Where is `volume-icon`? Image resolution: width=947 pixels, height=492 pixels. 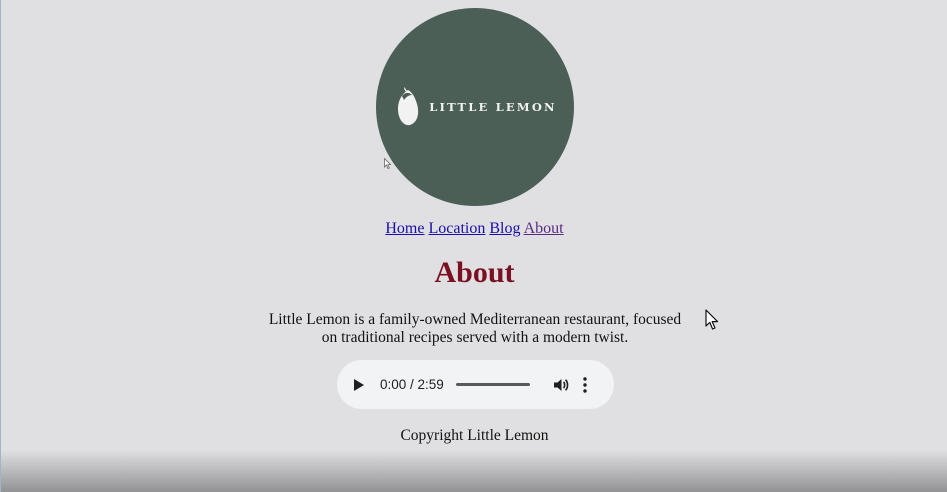
volume-icon is located at coordinates (561, 385).